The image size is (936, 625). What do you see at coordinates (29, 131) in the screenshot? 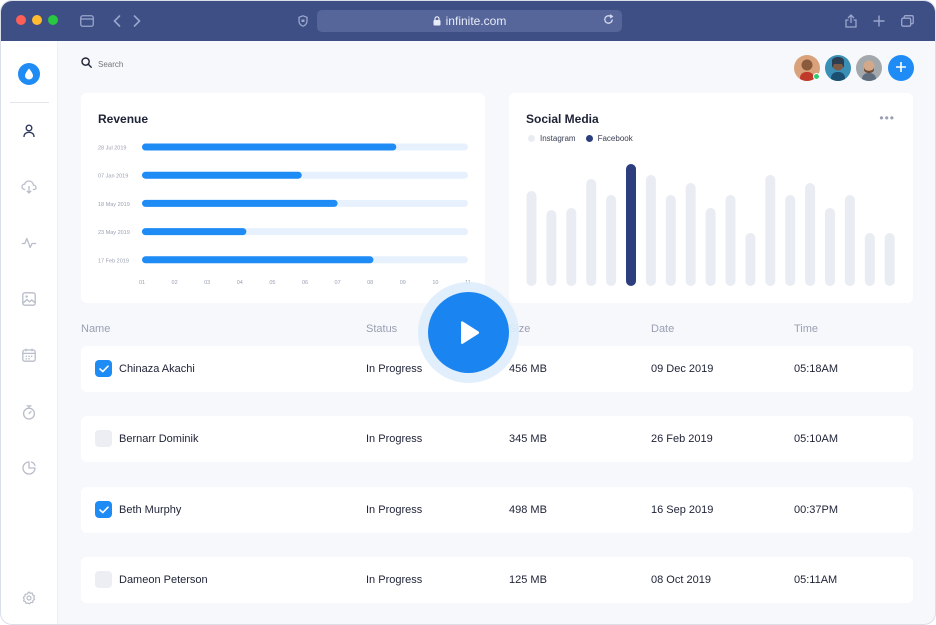
I see `user-icon` at bounding box center [29, 131].